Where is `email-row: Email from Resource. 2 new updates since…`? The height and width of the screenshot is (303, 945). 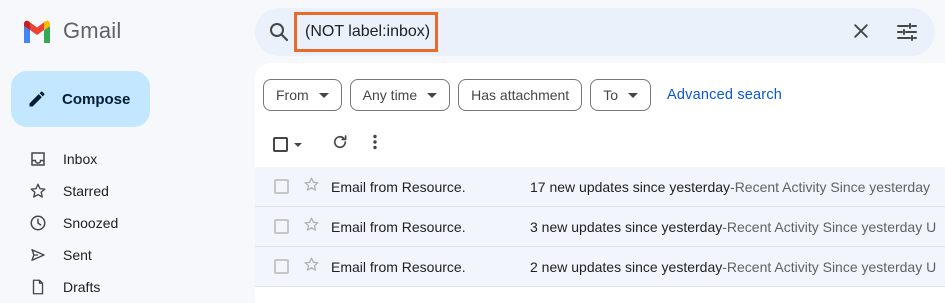 email-row: Email from Resource. 2 new updates since… is located at coordinates (600, 267).